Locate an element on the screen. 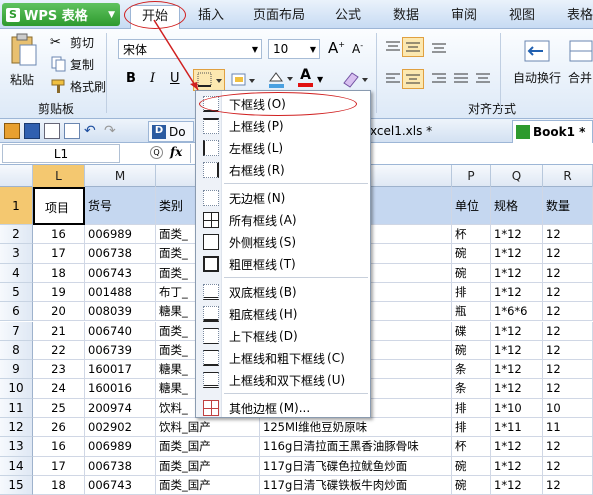  paste-button: 粘贴 is located at coordinates (25, 62).